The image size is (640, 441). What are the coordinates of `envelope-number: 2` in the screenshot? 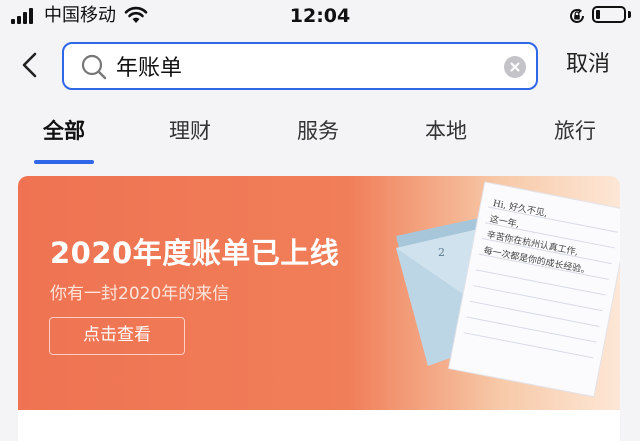 It's located at (441, 252).